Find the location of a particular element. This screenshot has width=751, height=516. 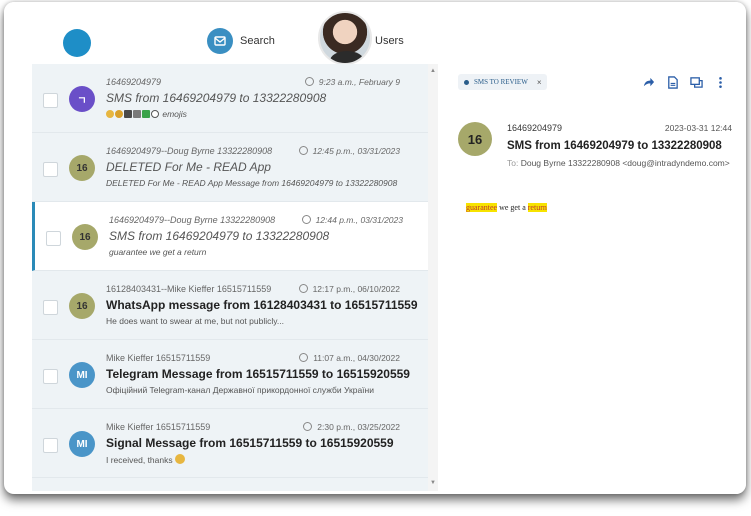

message-snippet: guarantee we get a return is located at coordinates (158, 252).